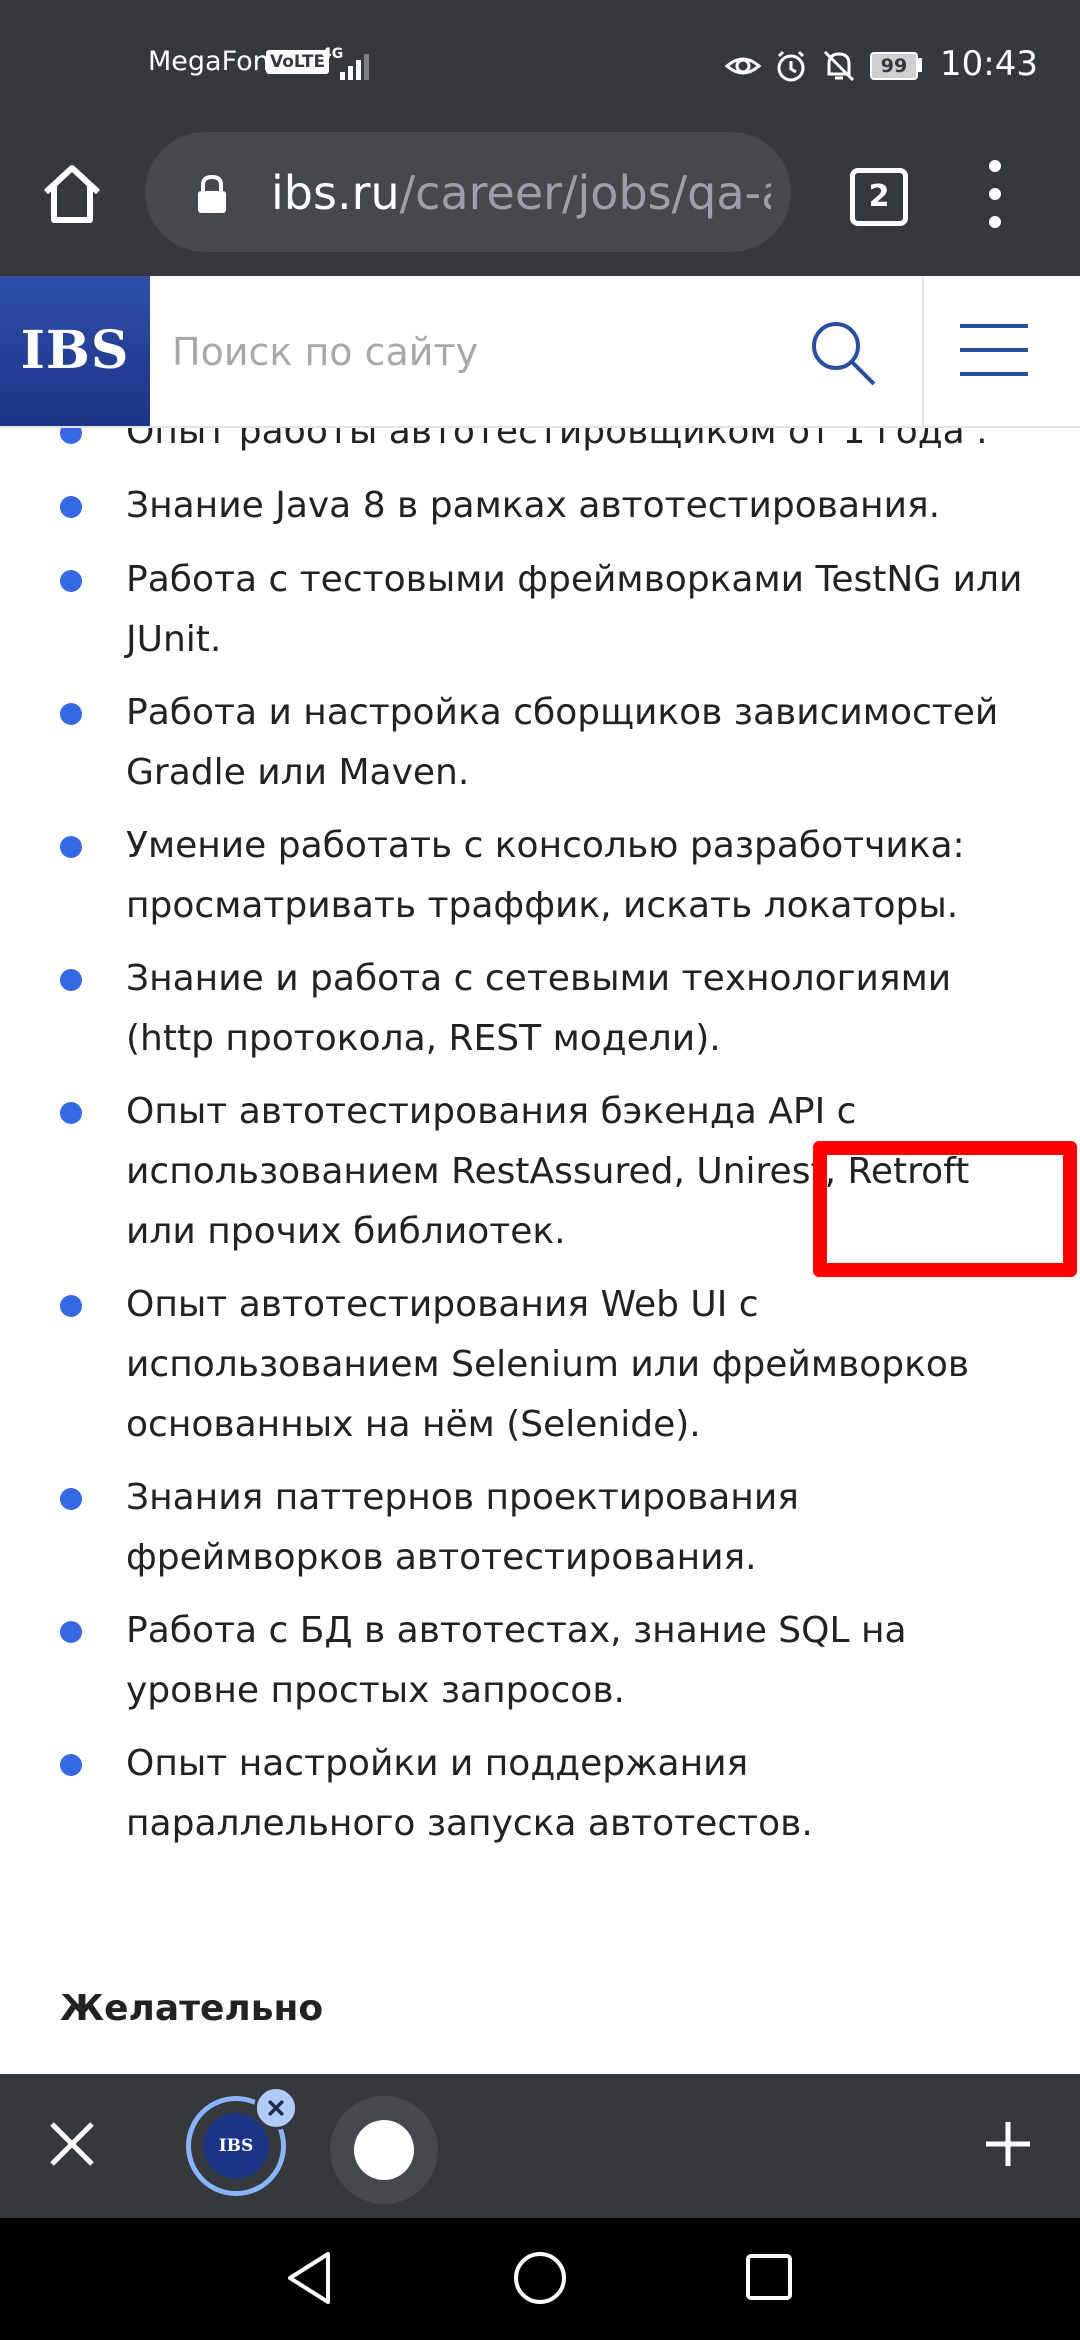 The height and width of the screenshot is (2340, 1080). Describe the element at coordinates (989, 64) in the screenshot. I see `clock: 10:43` at that location.